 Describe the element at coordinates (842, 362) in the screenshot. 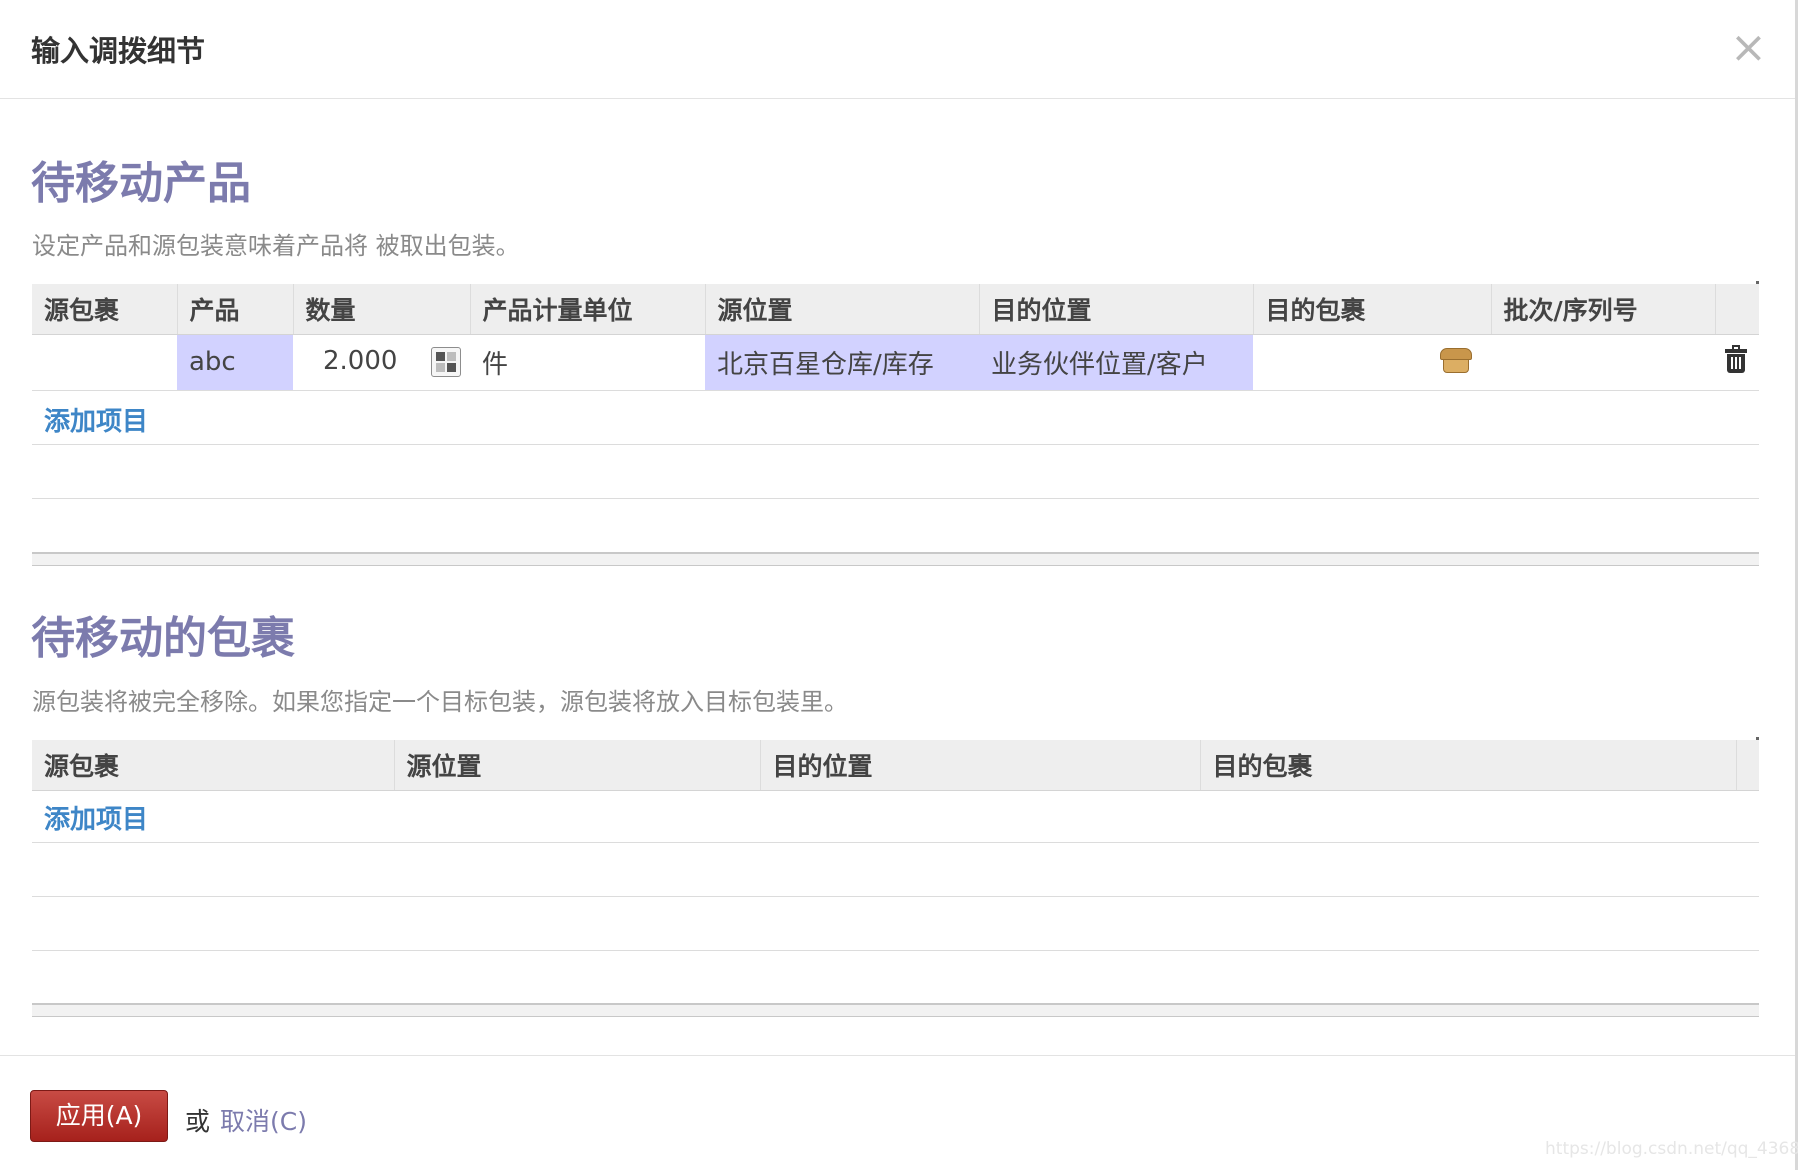

I see `cell-source-location: 北京百星仓库/库存` at that location.